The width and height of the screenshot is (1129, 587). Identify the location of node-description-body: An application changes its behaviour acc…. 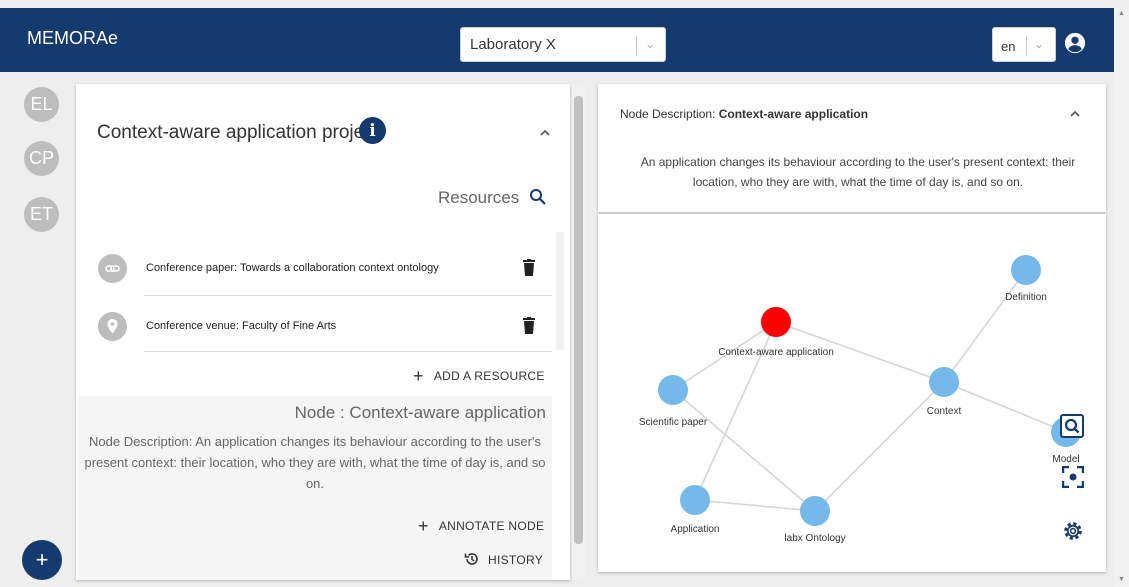
(858, 172).